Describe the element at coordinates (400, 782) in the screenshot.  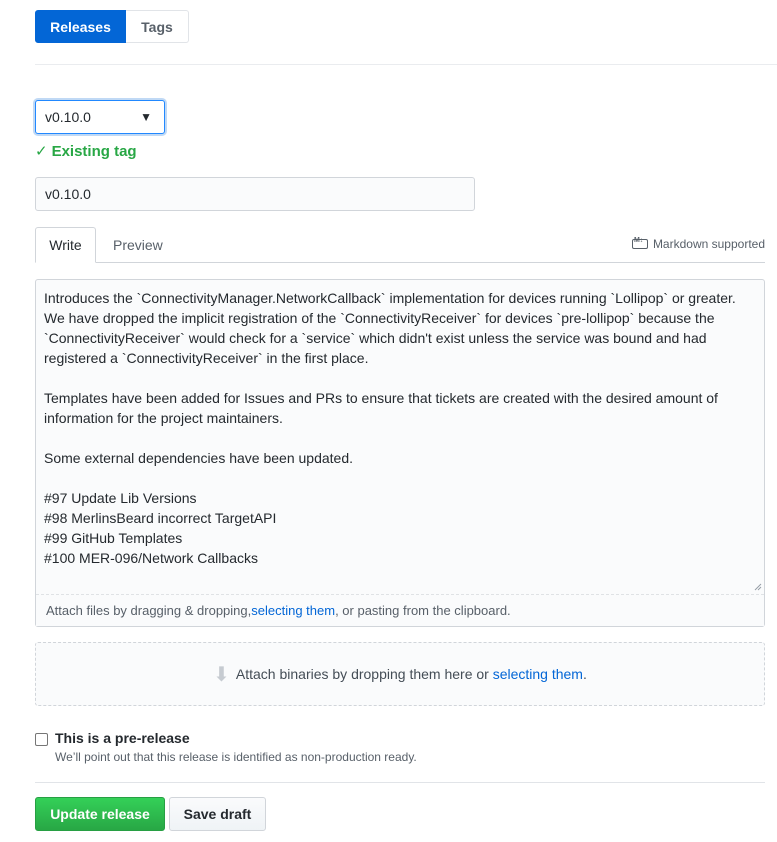
I see `bottom-divider` at that location.